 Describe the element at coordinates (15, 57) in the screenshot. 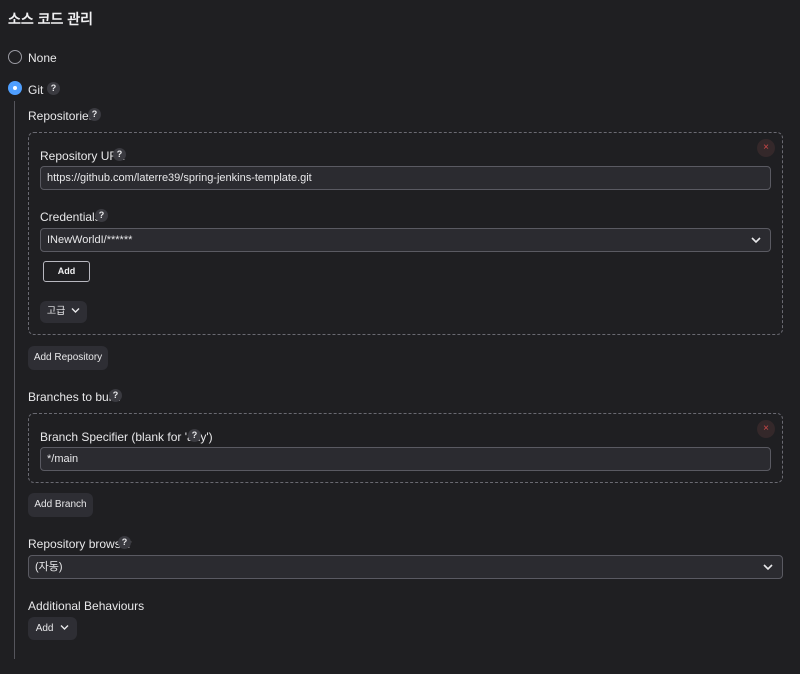

I see `scm-none-radio` at that location.